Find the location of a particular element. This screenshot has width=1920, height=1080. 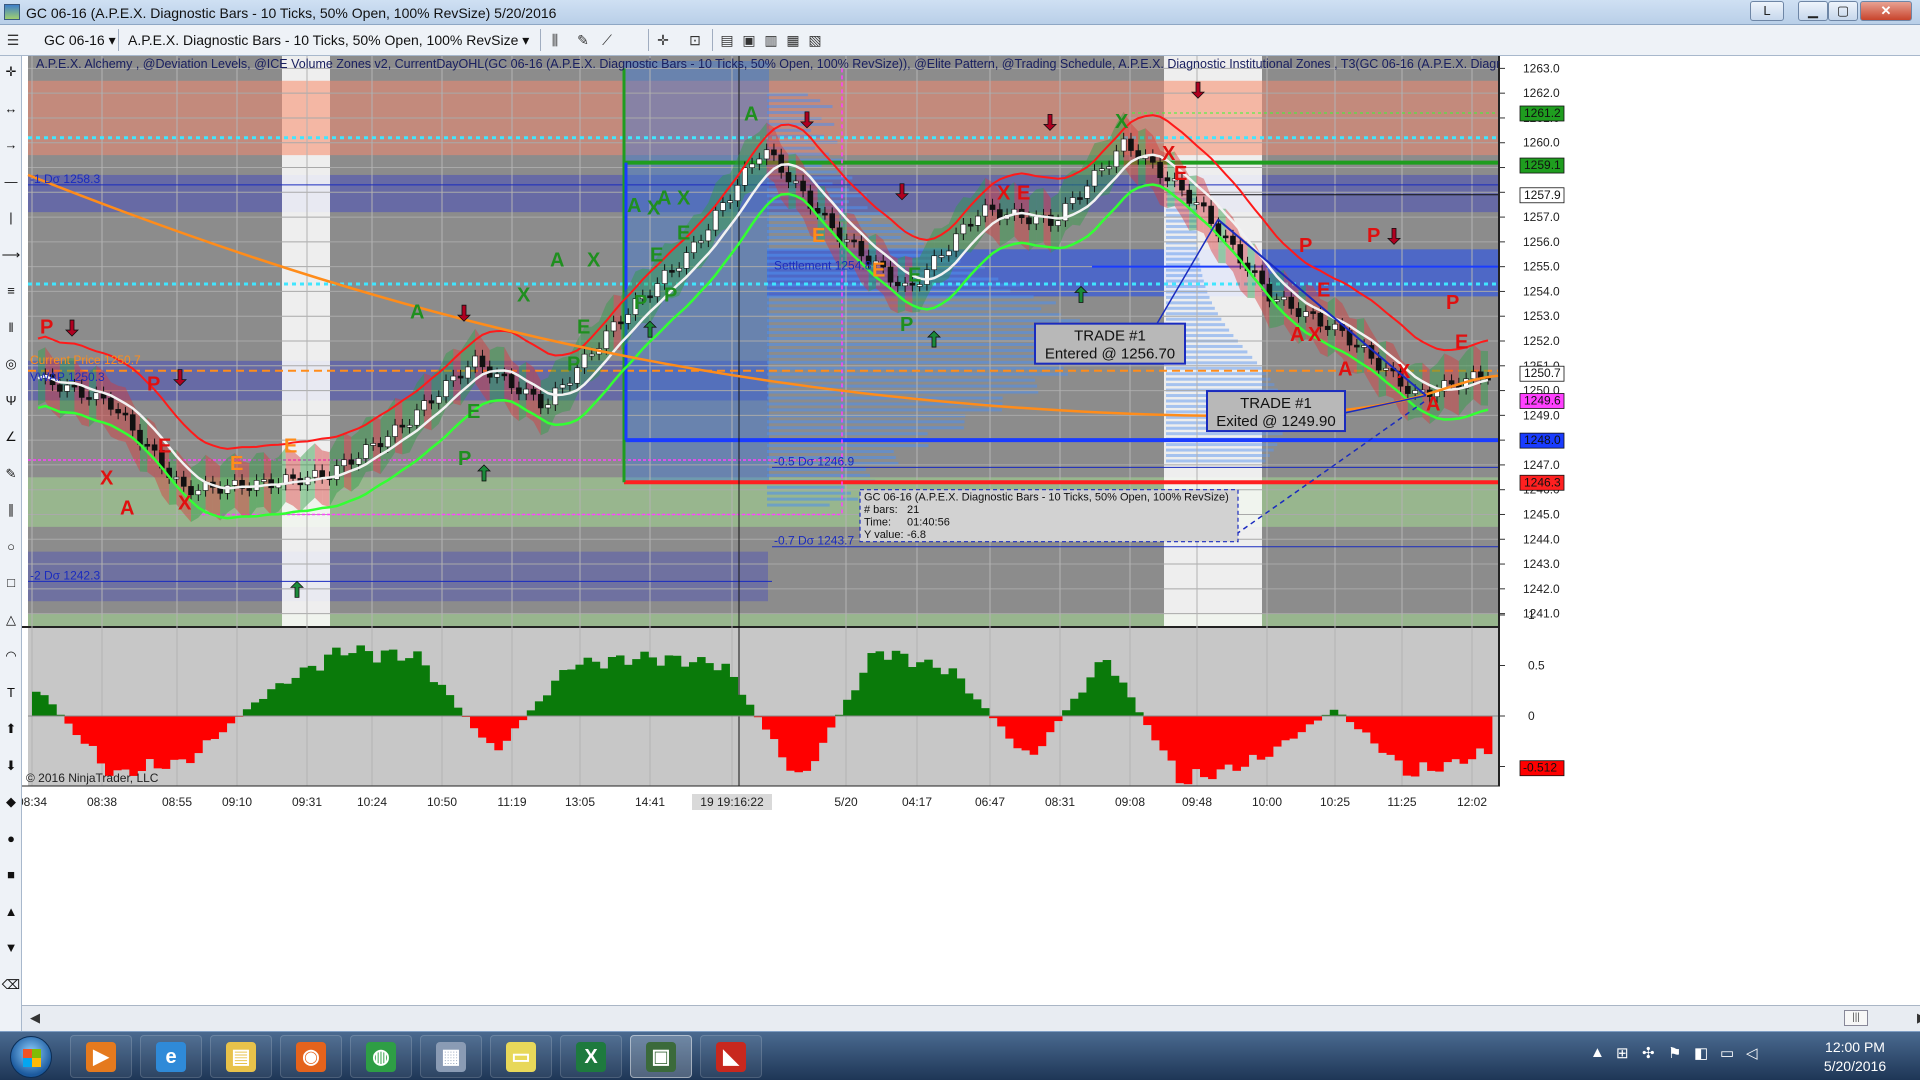

taskbar-ninjatrader-button: ▣ is located at coordinates (661, 1056).